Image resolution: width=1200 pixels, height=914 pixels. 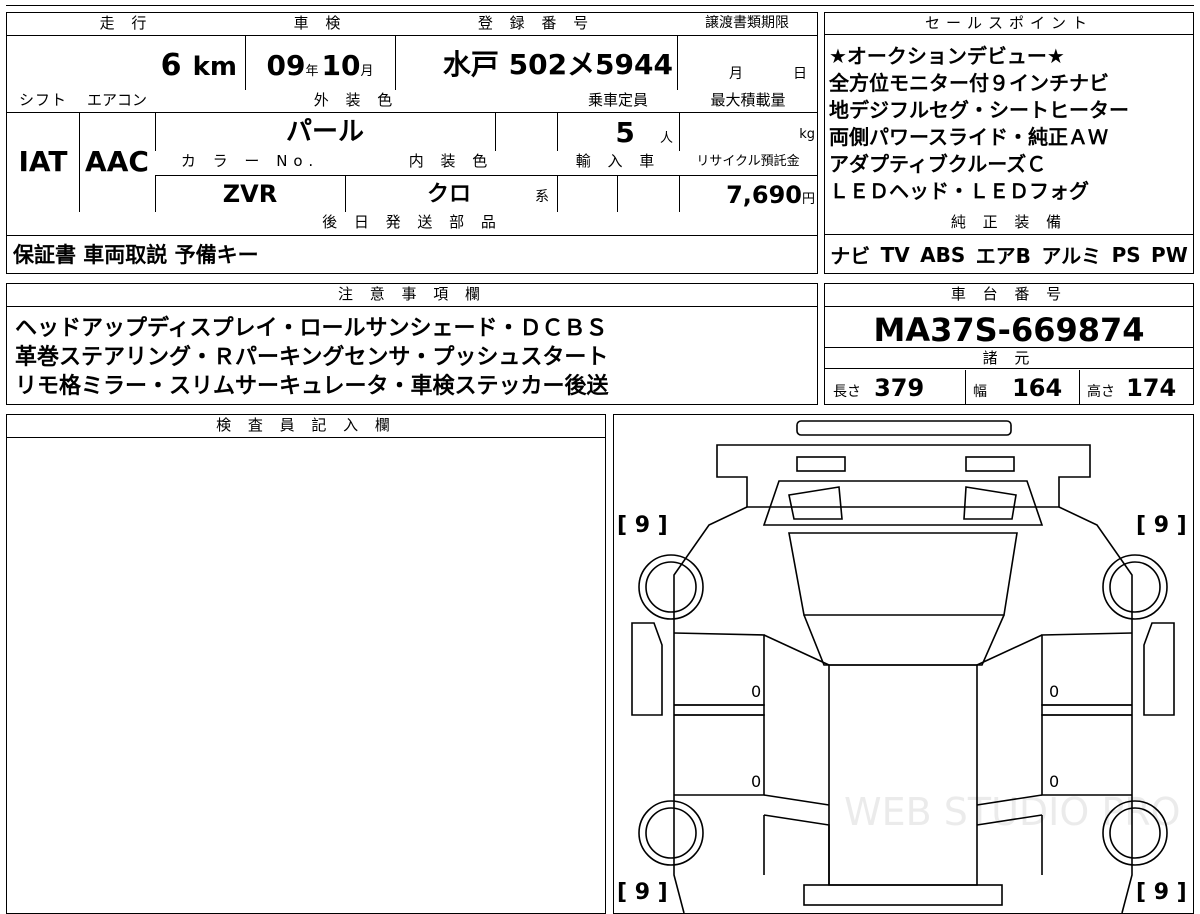 What do you see at coordinates (312, 386) in the screenshot?
I see `note-line: リモ格ミラー・スリムサーキュレータ・車検ステッカー後送` at bounding box center [312, 386].